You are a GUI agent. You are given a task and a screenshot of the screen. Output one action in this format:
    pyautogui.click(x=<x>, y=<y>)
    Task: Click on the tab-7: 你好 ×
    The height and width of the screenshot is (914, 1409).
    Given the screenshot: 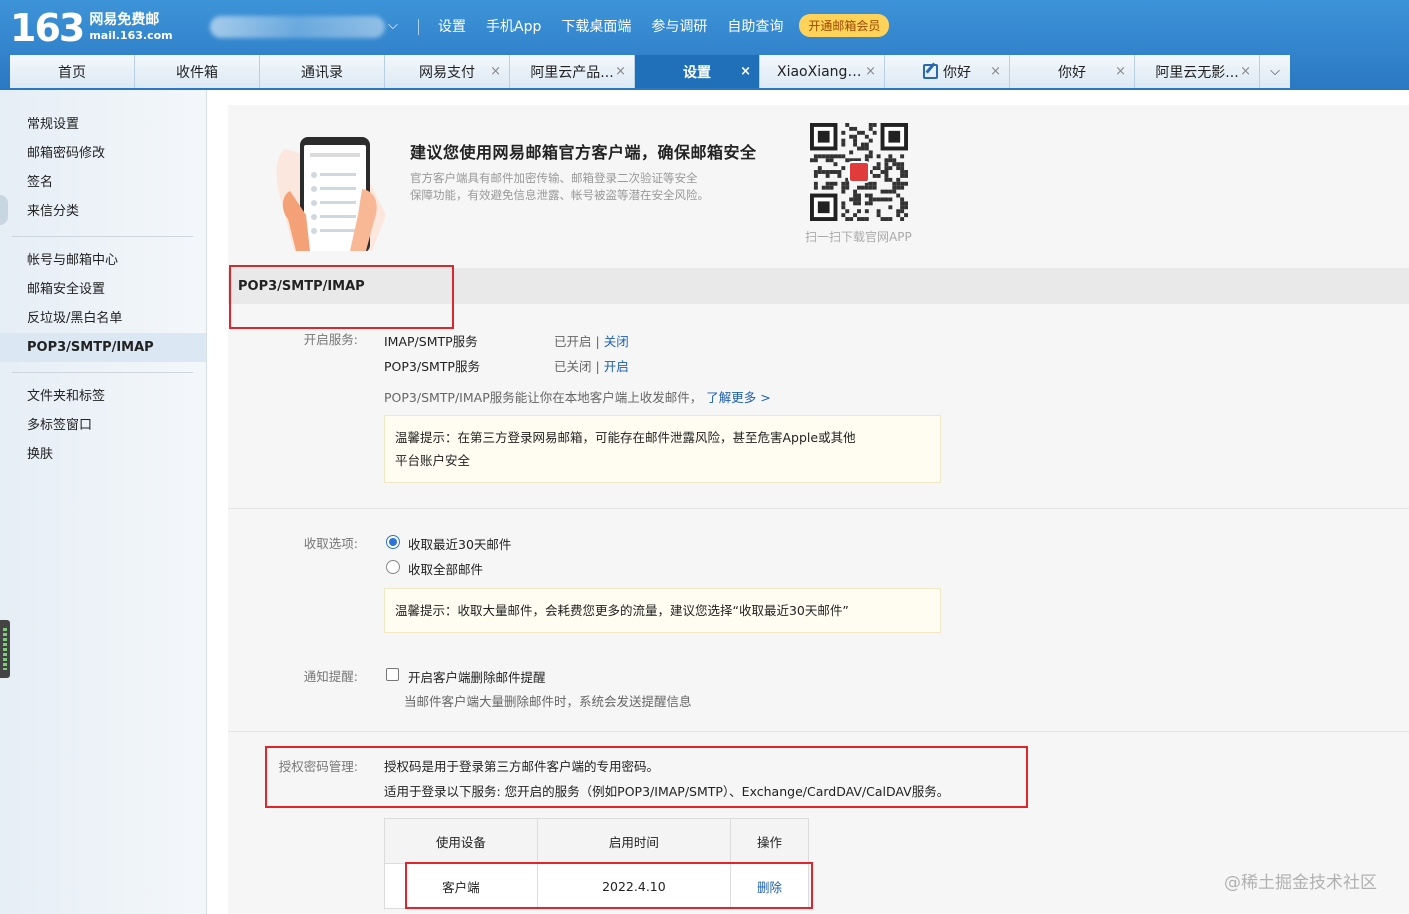 What is the action you would take?
    pyautogui.click(x=947, y=71)
    